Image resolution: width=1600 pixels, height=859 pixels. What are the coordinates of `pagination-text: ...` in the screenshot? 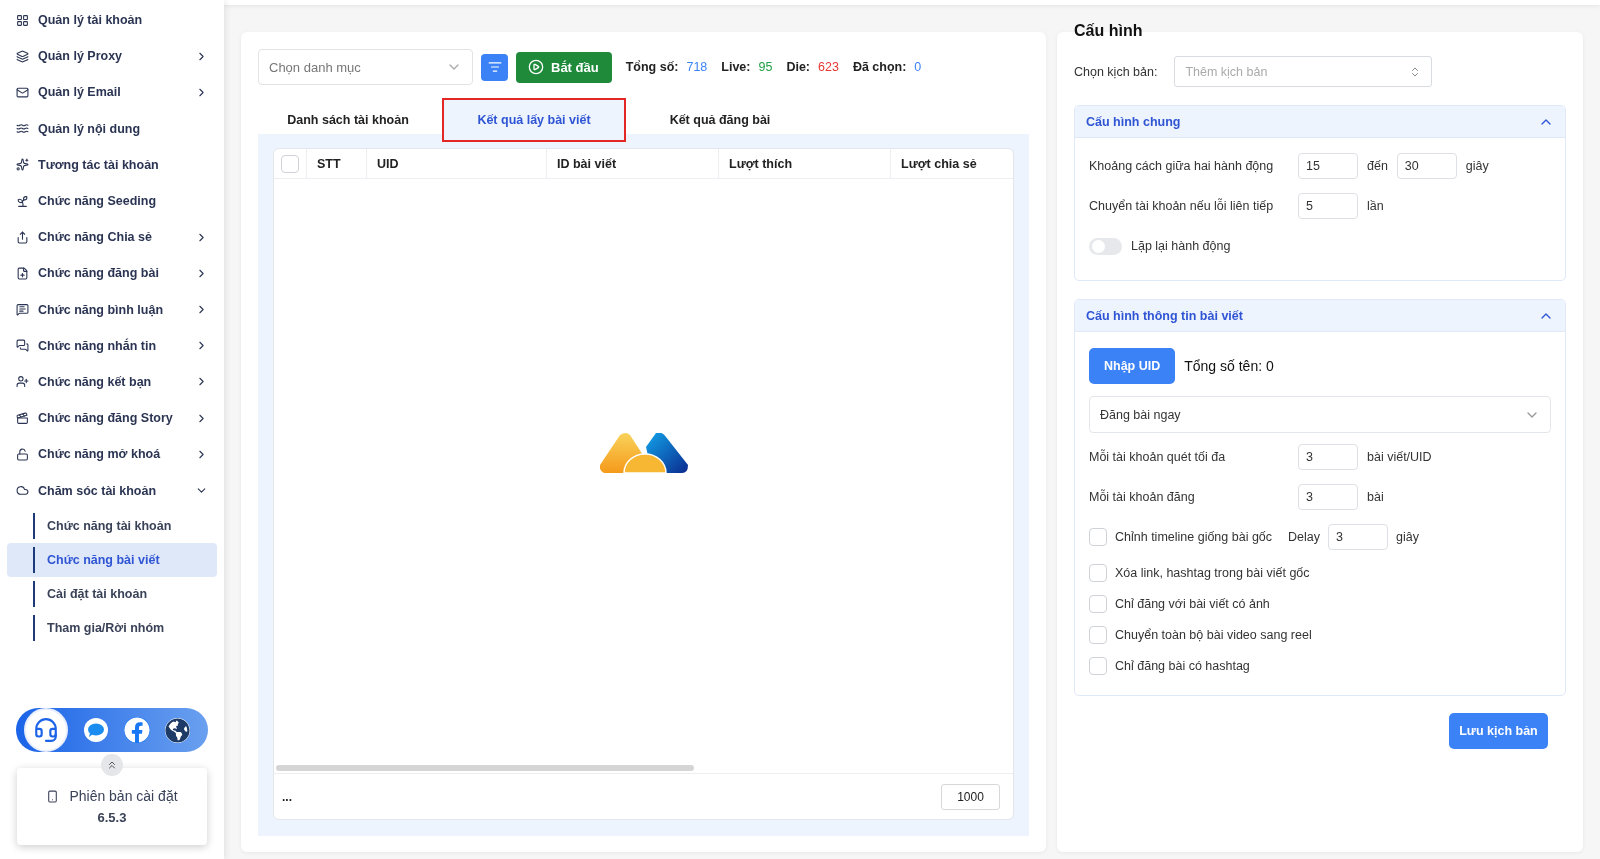 It's located at (287, 796).